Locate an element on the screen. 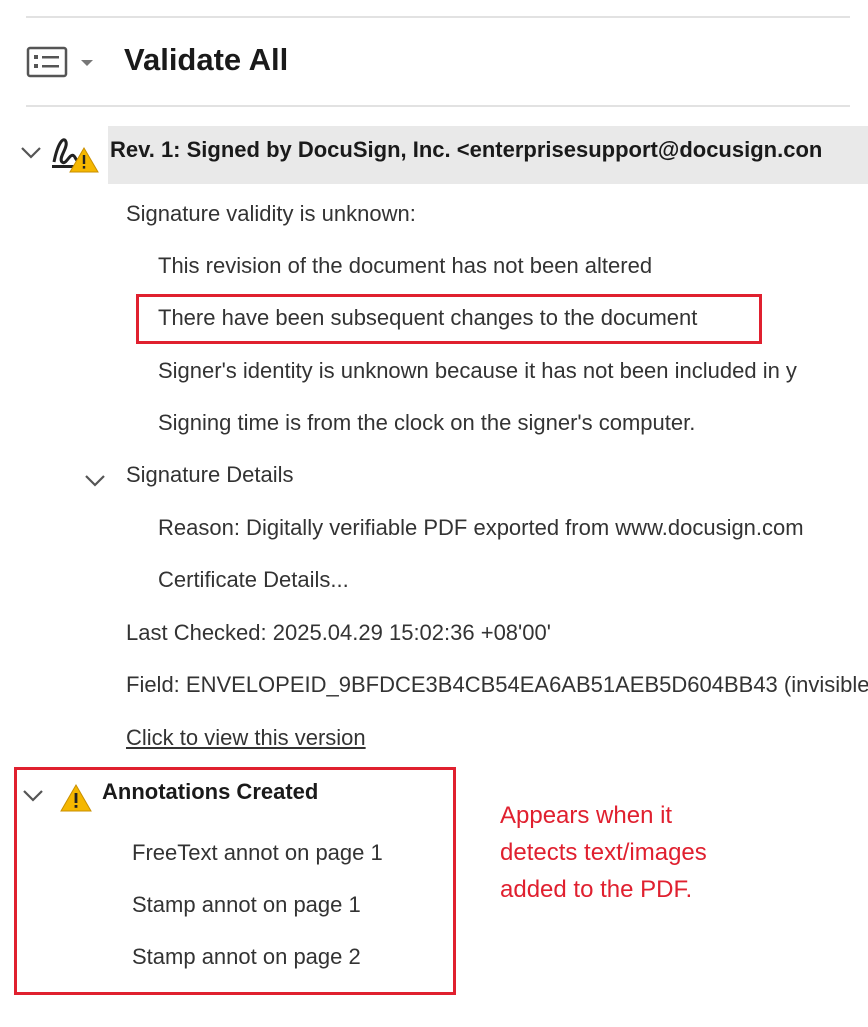  annotation-item: Stamp annot on page 1 is located at coordinates (246, 904).